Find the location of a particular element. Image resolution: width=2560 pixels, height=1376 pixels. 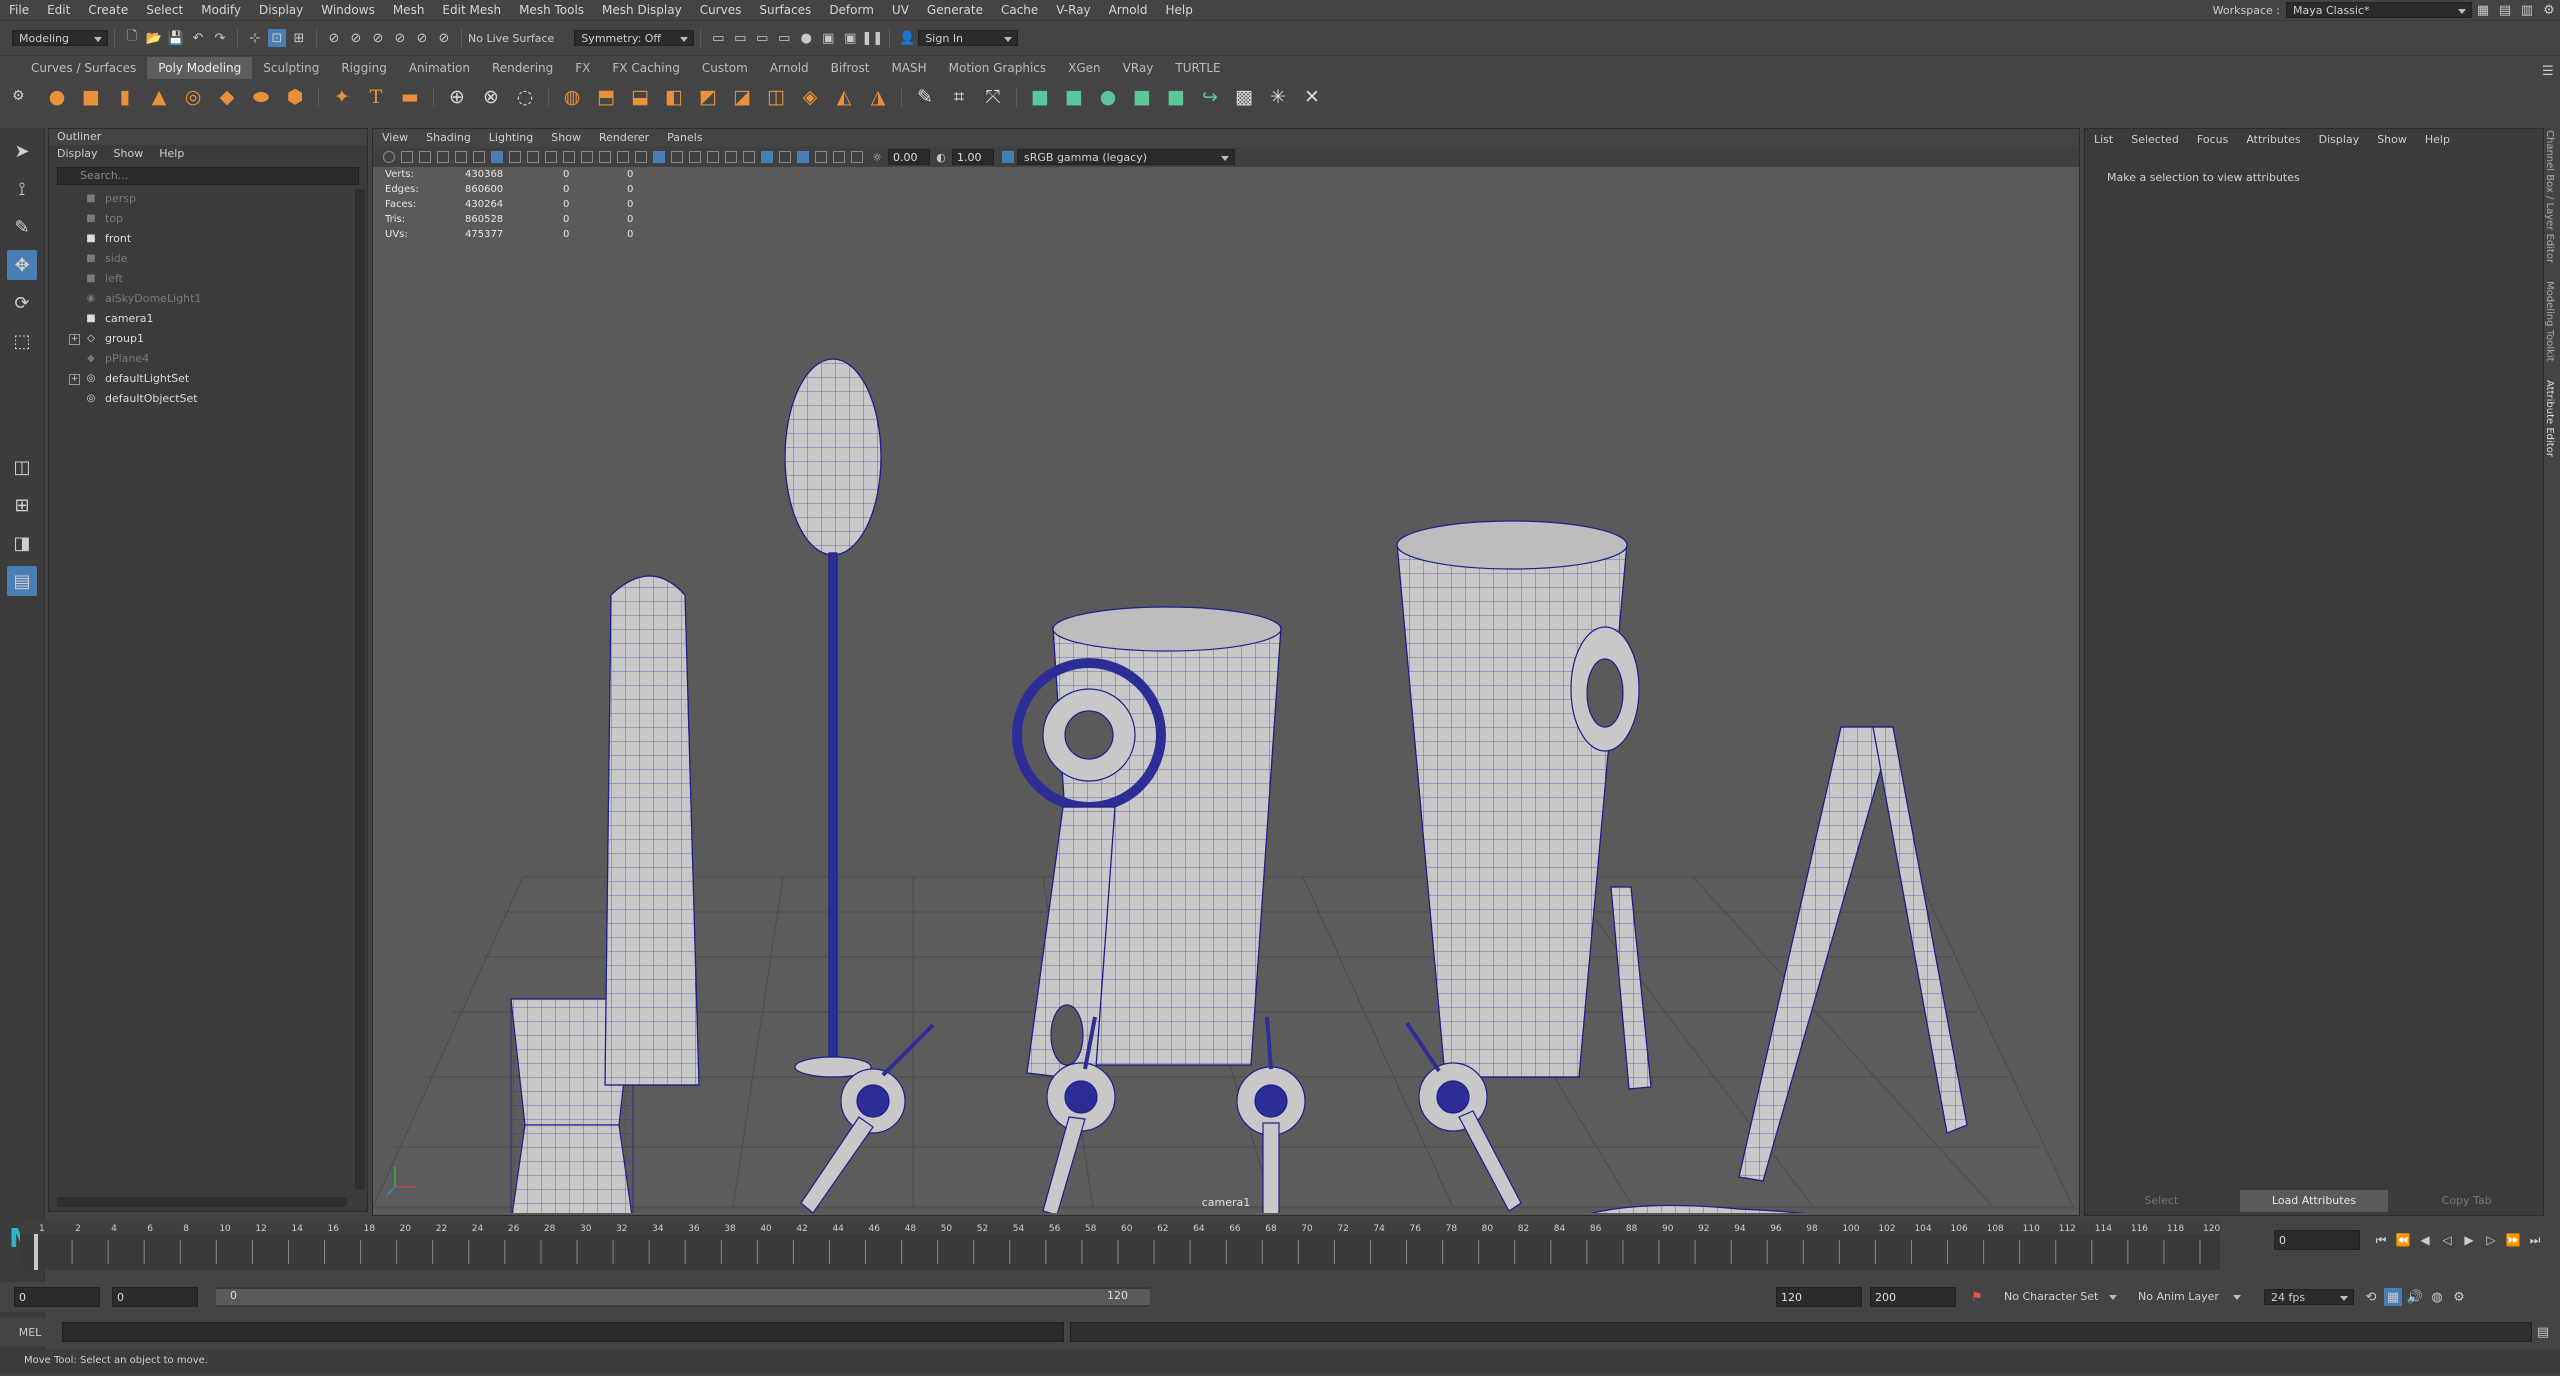

menu-select: Select is located at coordinates (164, 10).